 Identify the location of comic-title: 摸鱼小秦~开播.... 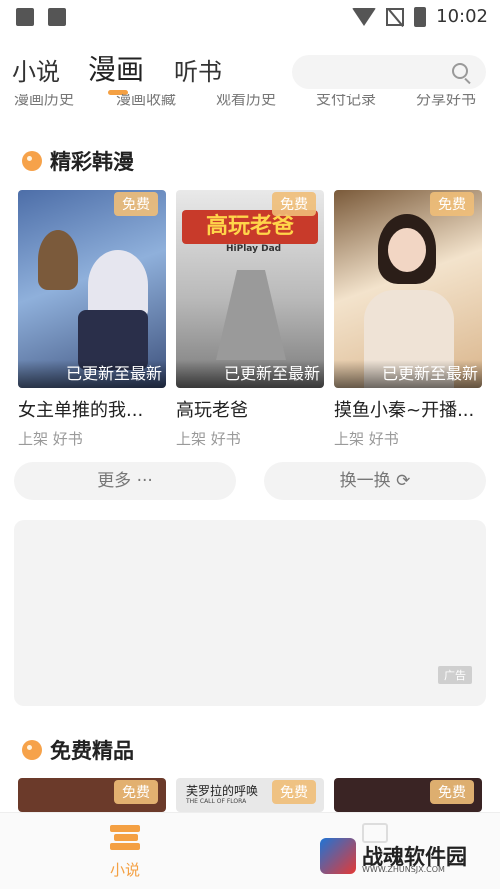
(408, 409).